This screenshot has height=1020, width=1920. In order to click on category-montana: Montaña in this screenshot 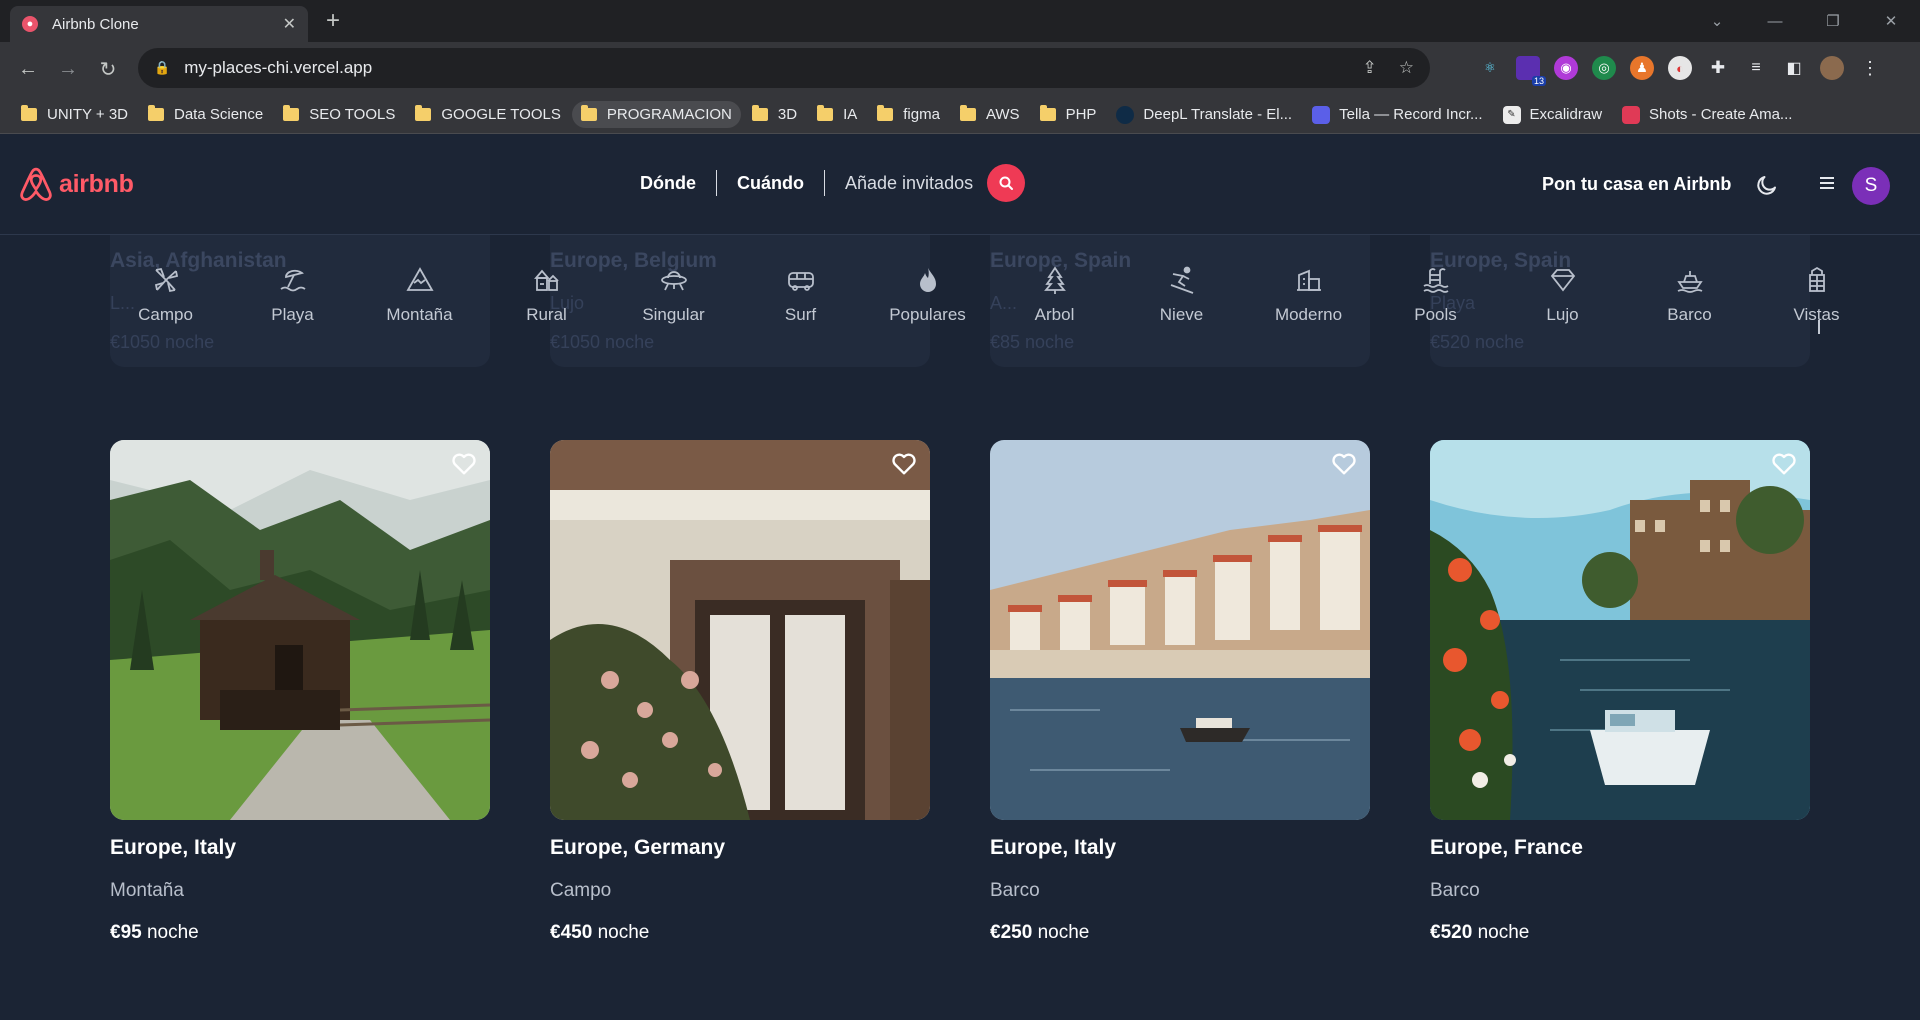, I will do `click(419, 295)`.